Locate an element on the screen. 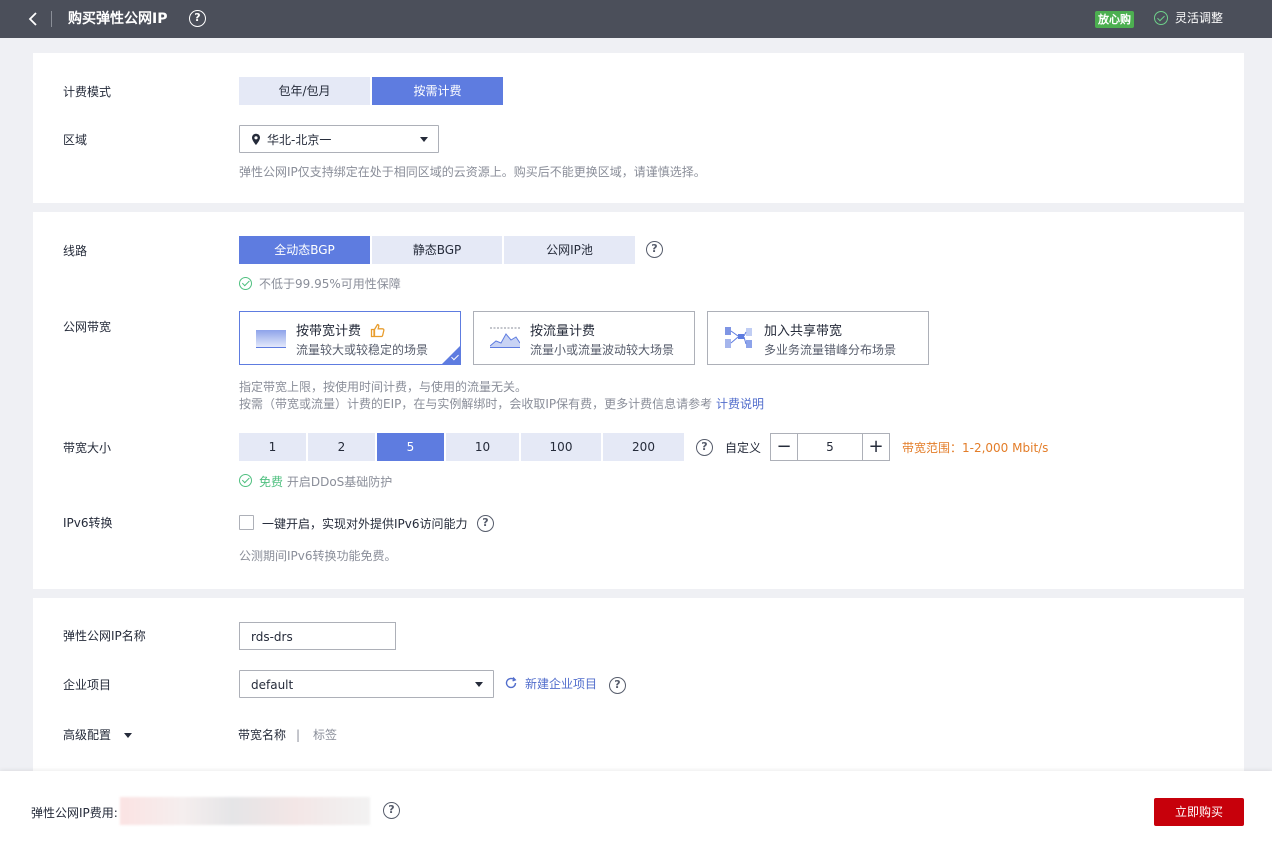  bandwidth-type-label: 公网带宽 is located at coordinates (87, 327).